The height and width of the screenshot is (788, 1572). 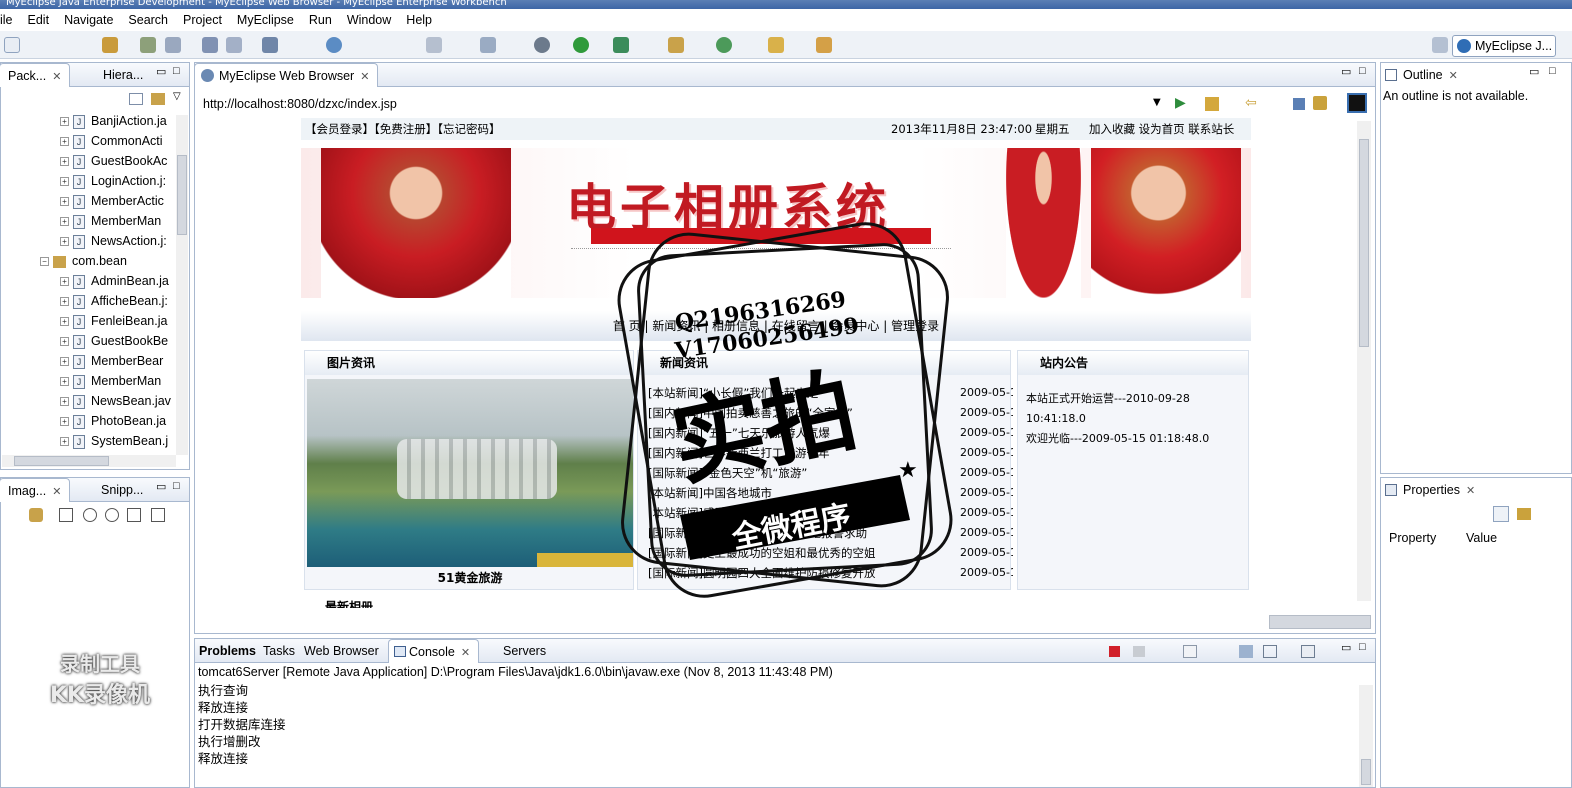 I want to click on filter-icon, so click(x=1524, y=514).